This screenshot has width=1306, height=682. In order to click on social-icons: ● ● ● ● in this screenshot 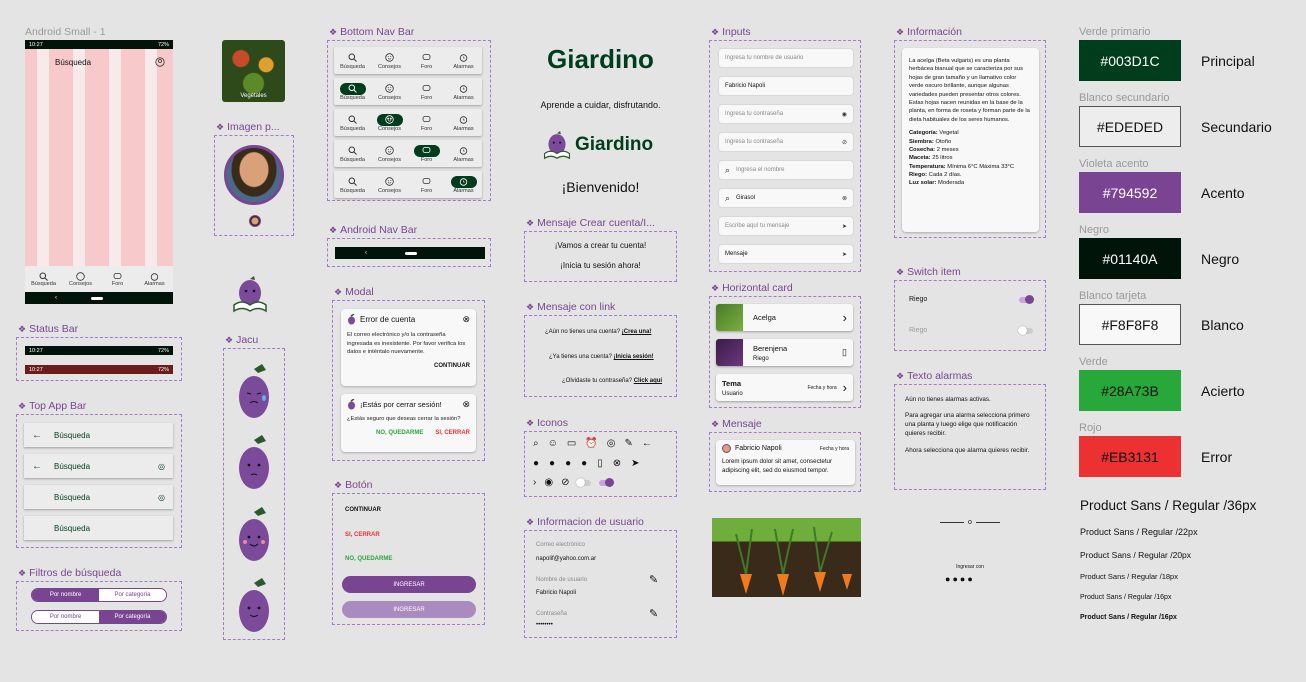, I will do `click(959, 579)`.